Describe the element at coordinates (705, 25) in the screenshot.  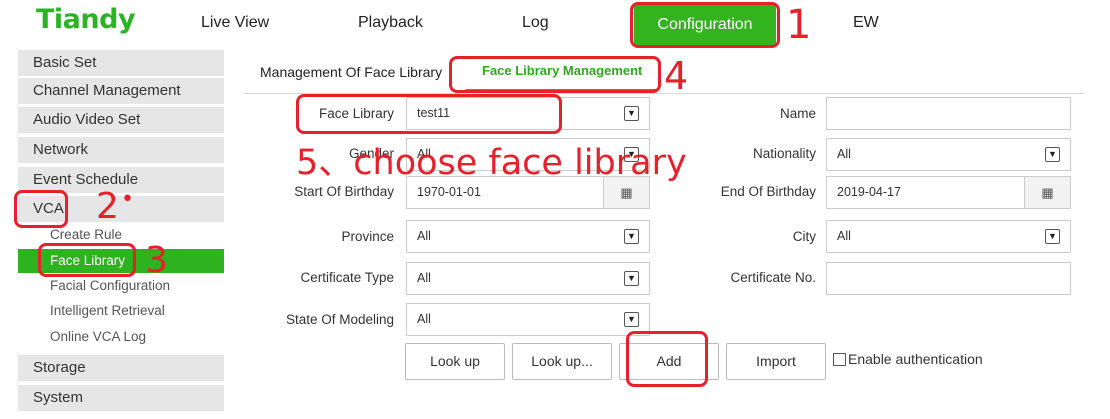
I see `annotation-box-configuration` at that location.